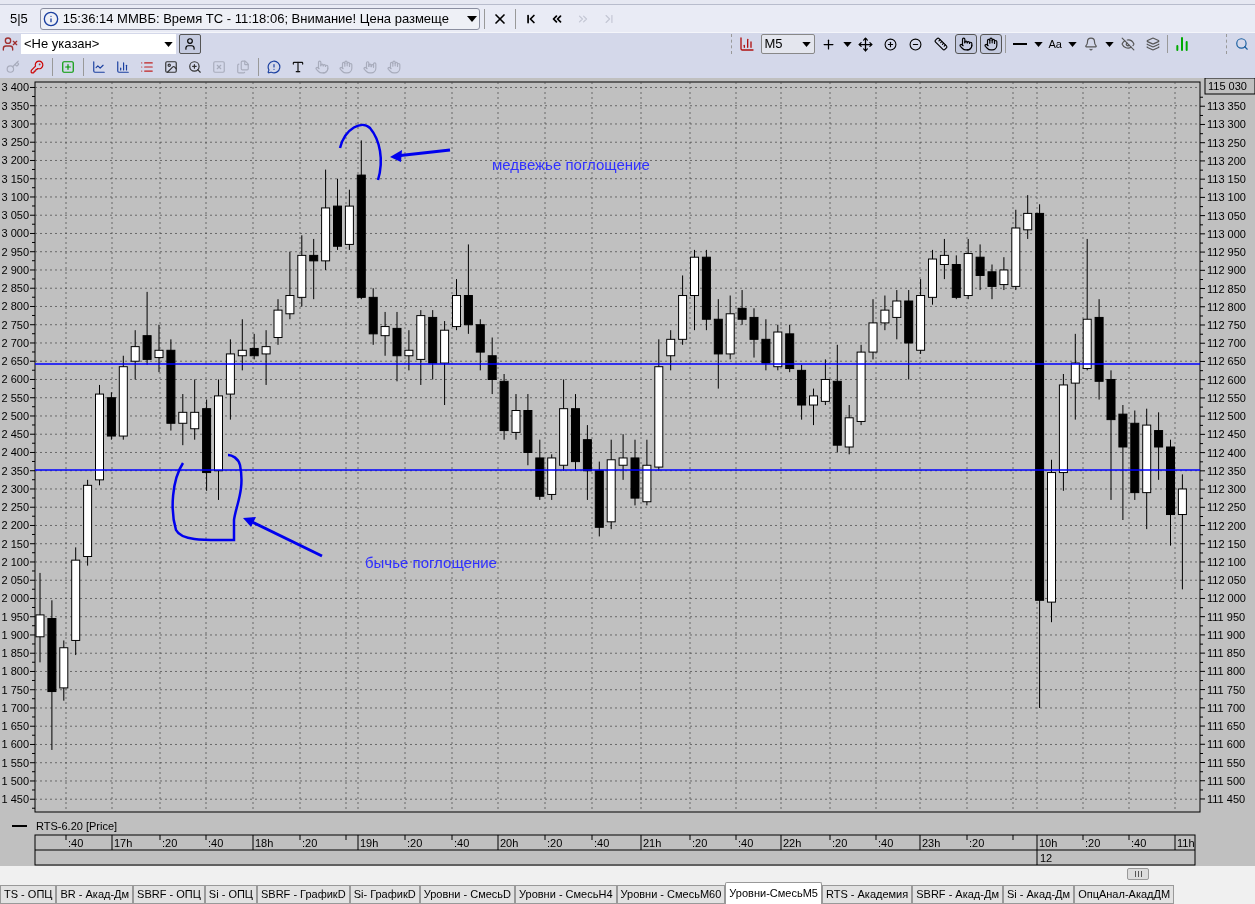 The height and width of the screenshot is (904, 1255). I want to click on date-label: 12, so click(1046, 858).